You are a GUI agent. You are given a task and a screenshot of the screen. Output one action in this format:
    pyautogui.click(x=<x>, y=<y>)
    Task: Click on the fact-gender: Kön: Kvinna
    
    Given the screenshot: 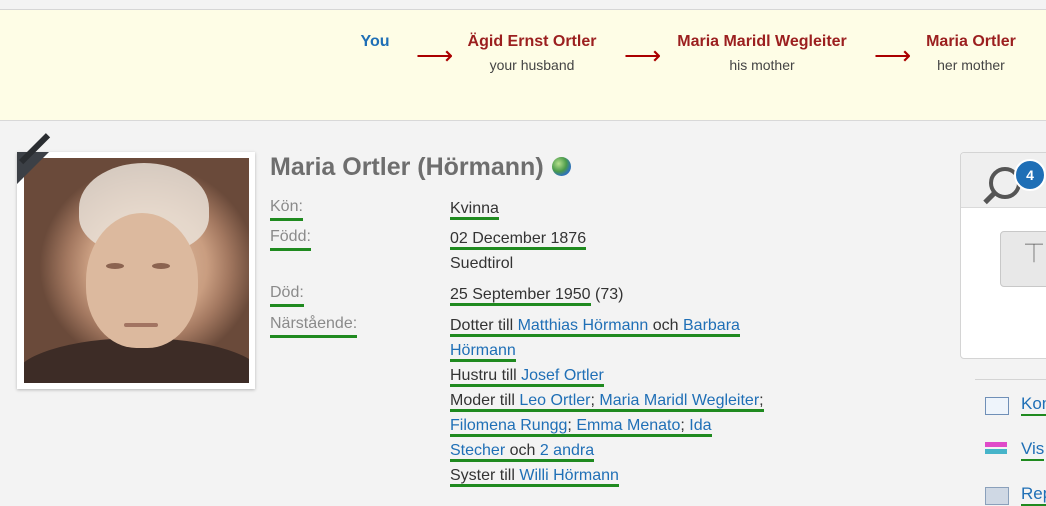 What is the action you would take?
    pyautogui.click(x=555, y=211)
    